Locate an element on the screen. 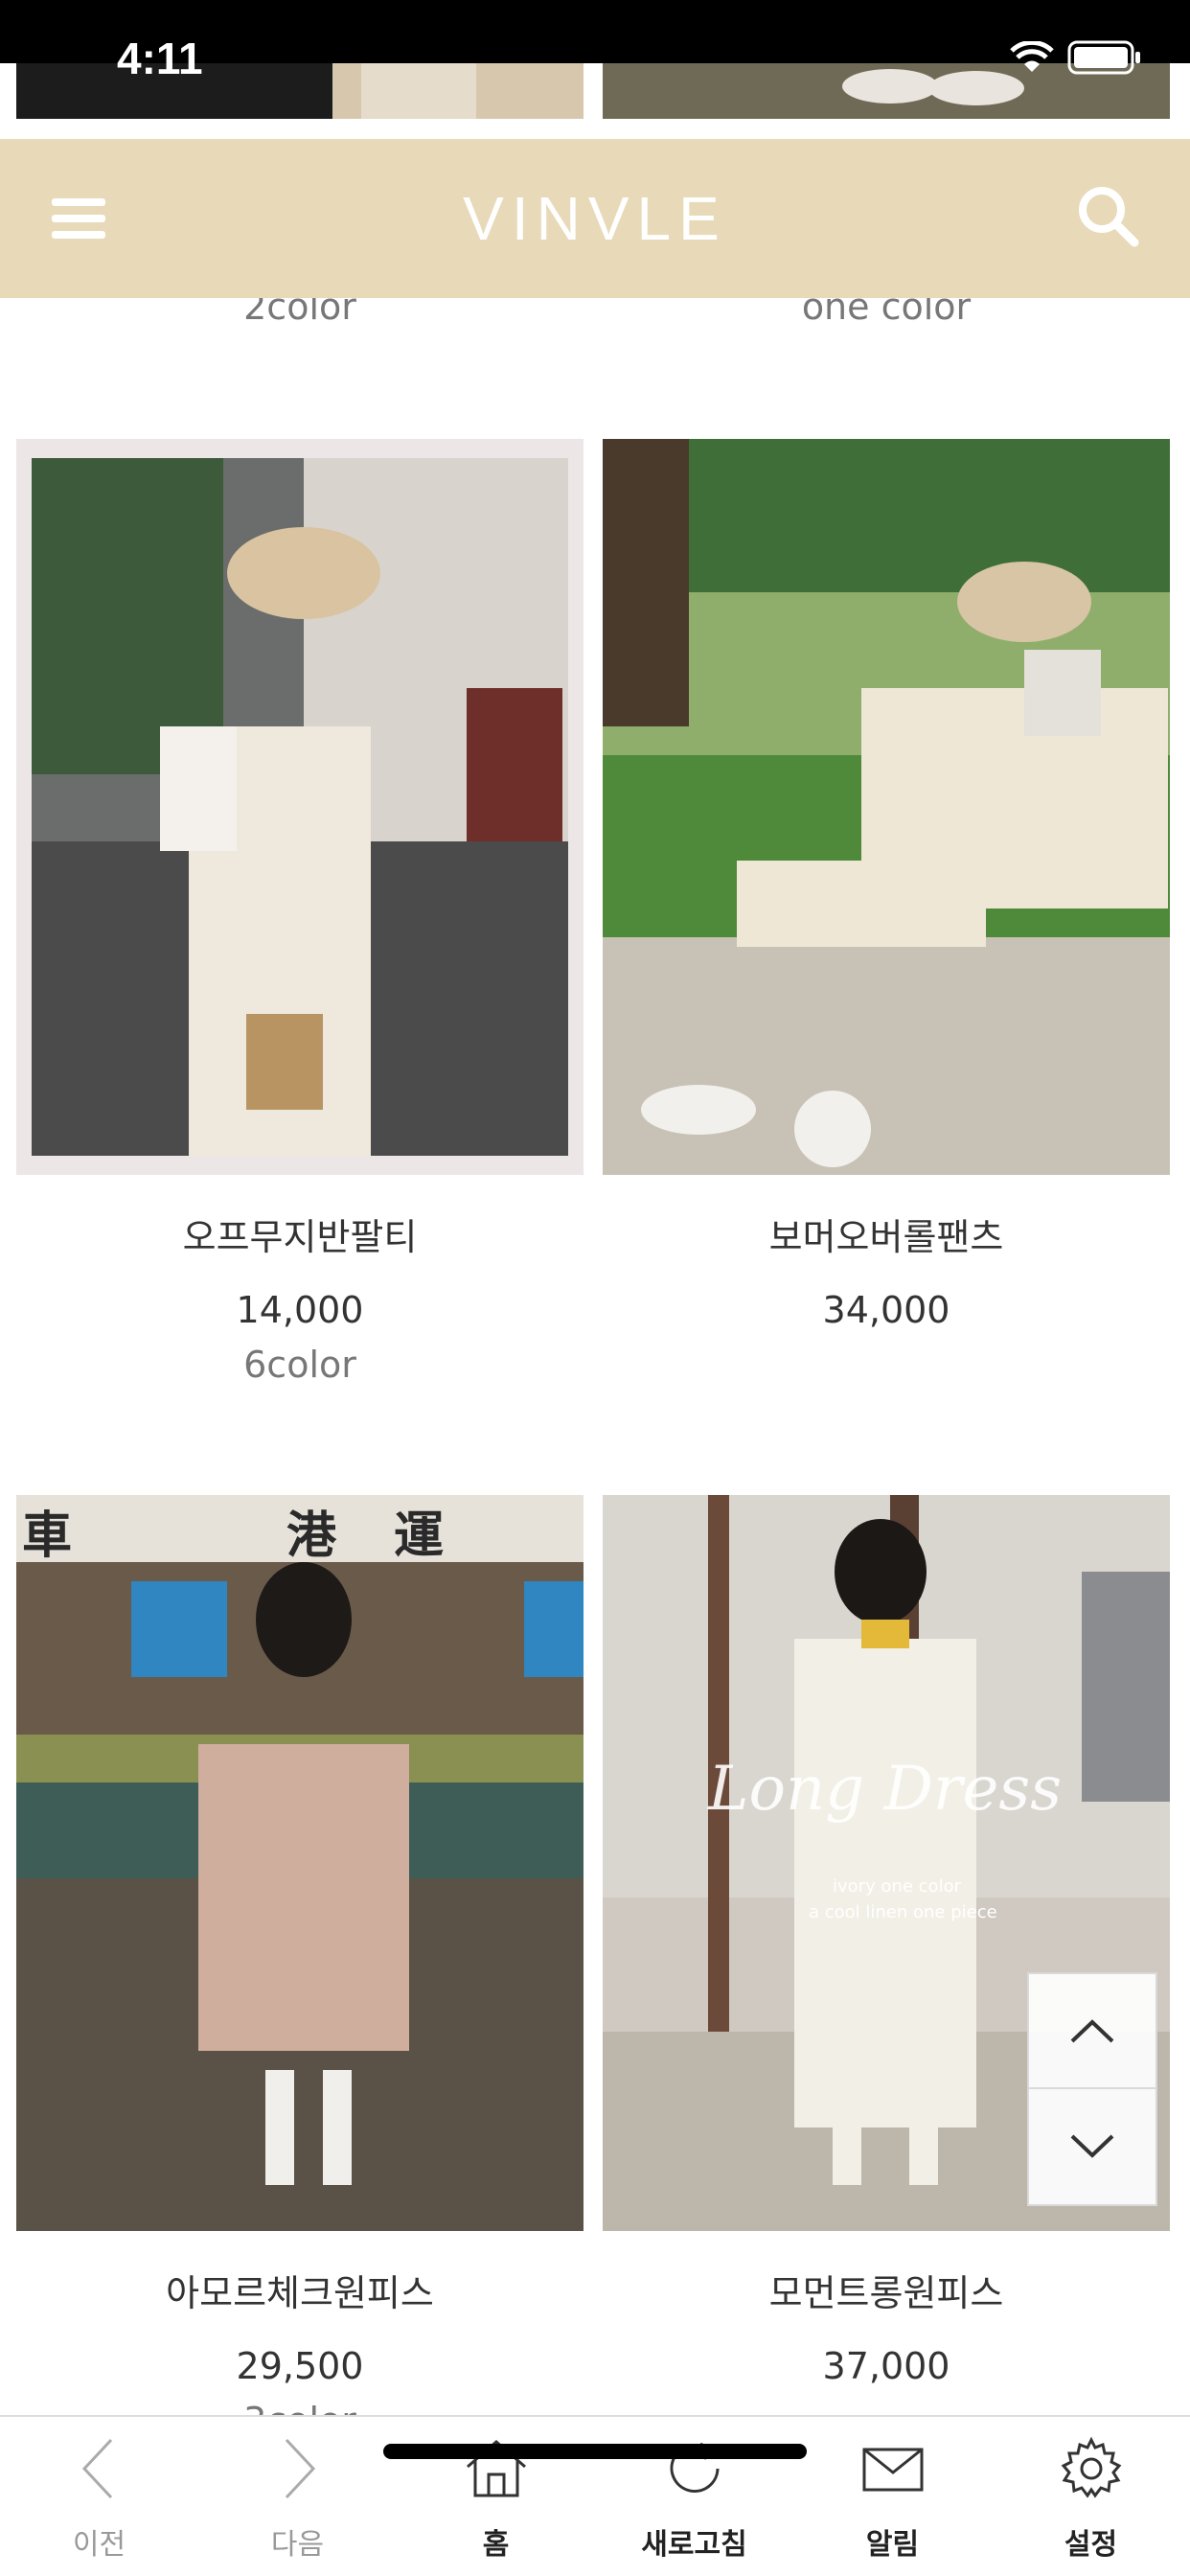 The width and height of the screenshot is (1190, 2576). product-name-4: 모먼트롱원피스 is located at coordinates (887, 2290).